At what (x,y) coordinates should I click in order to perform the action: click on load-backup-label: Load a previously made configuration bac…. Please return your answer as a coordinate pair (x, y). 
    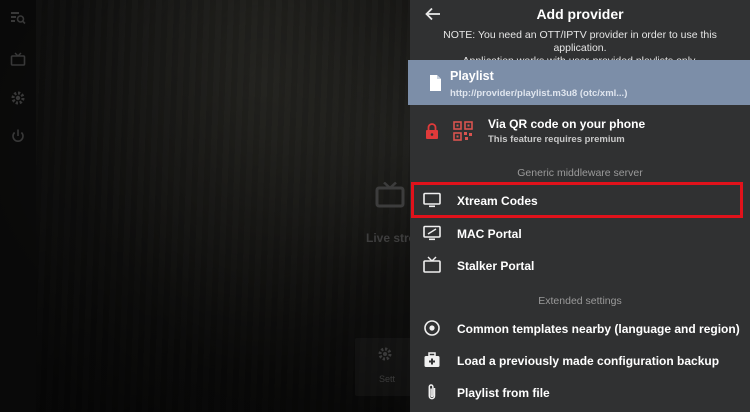
    Looking at the image, I should click on (588, 361).